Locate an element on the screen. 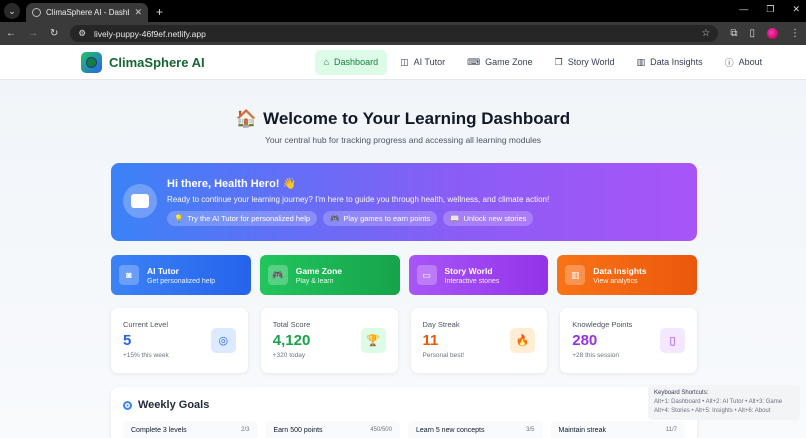 Image resolution: width=806 pixels, height=438 pixels. maximize-icon: ❐ is located at coordinates (770, 9).